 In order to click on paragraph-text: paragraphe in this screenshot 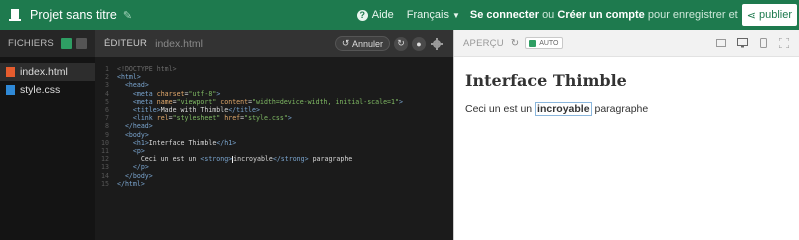, I will do `click(621, 109)`.